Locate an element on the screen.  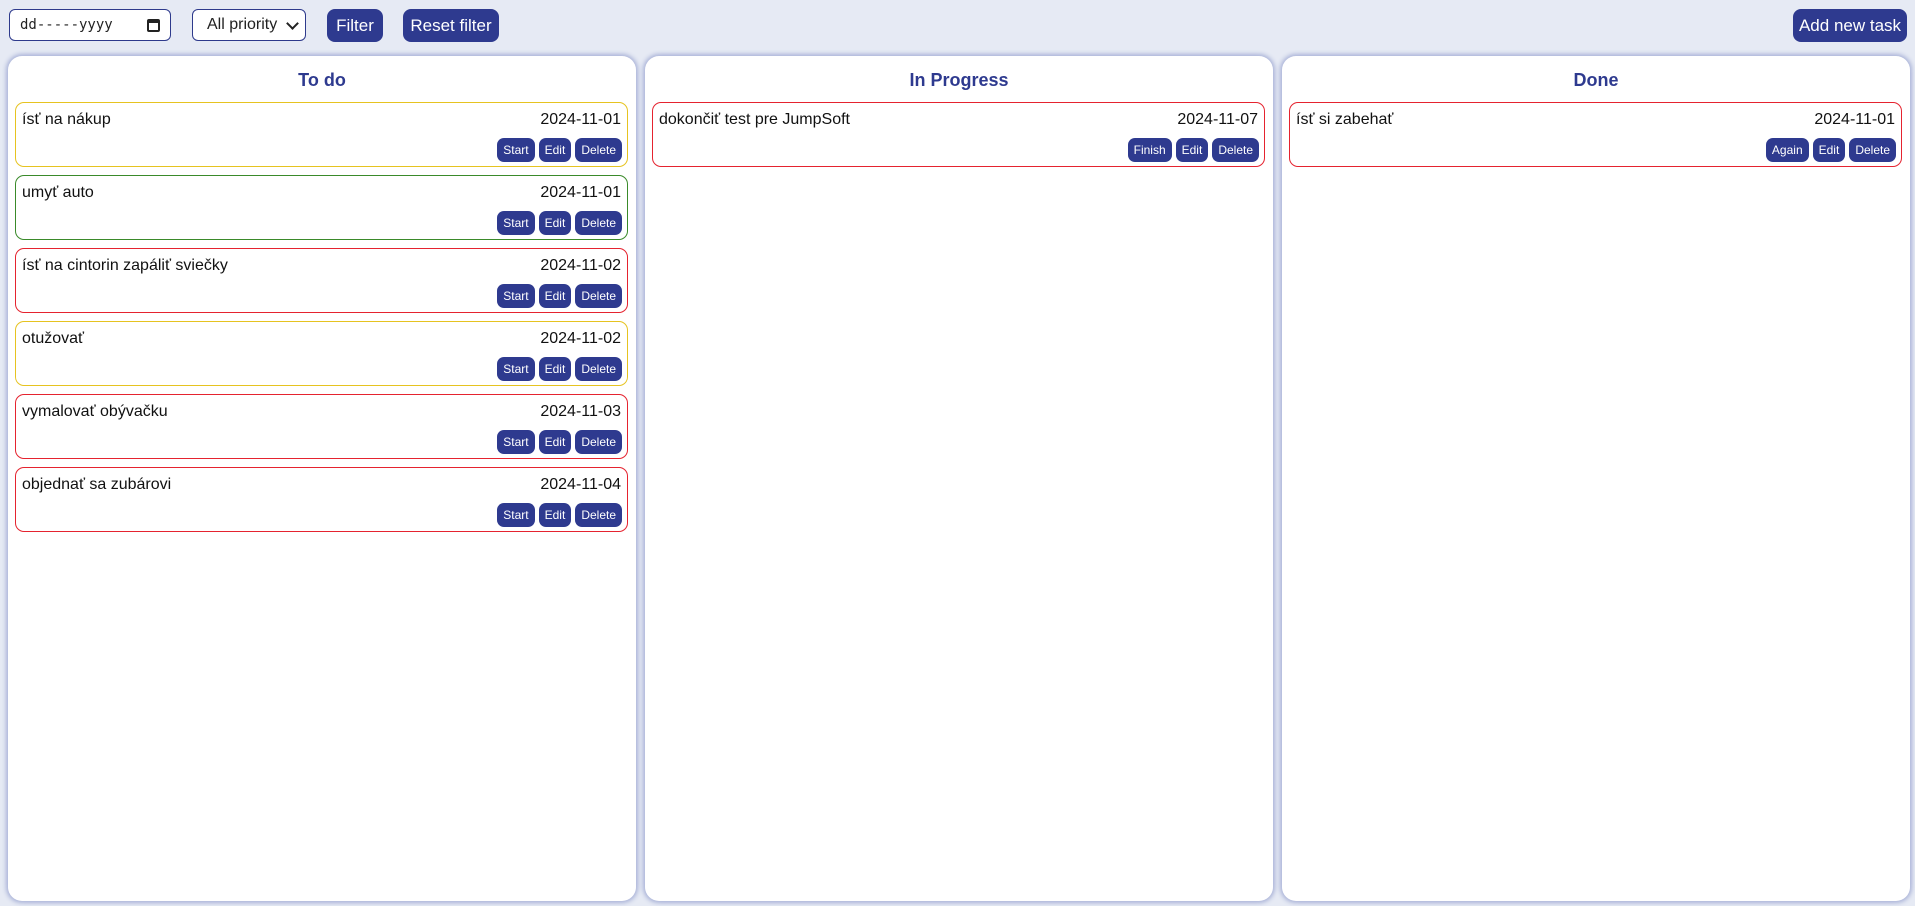
date-filter-input: dd-----yyyy is located at coordinates (90, 25).